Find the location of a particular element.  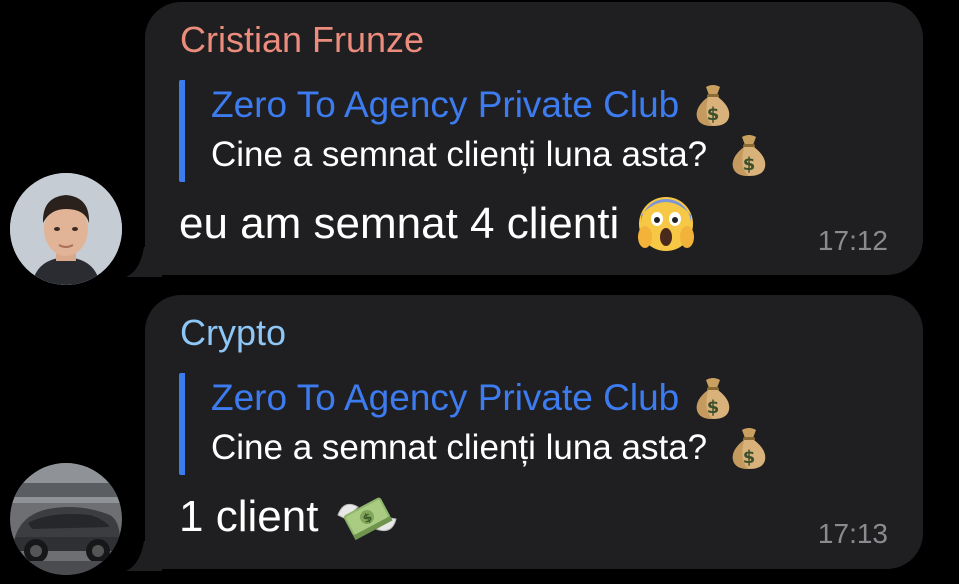

message-body: 1 client $ is located at coordinates (288, 517).